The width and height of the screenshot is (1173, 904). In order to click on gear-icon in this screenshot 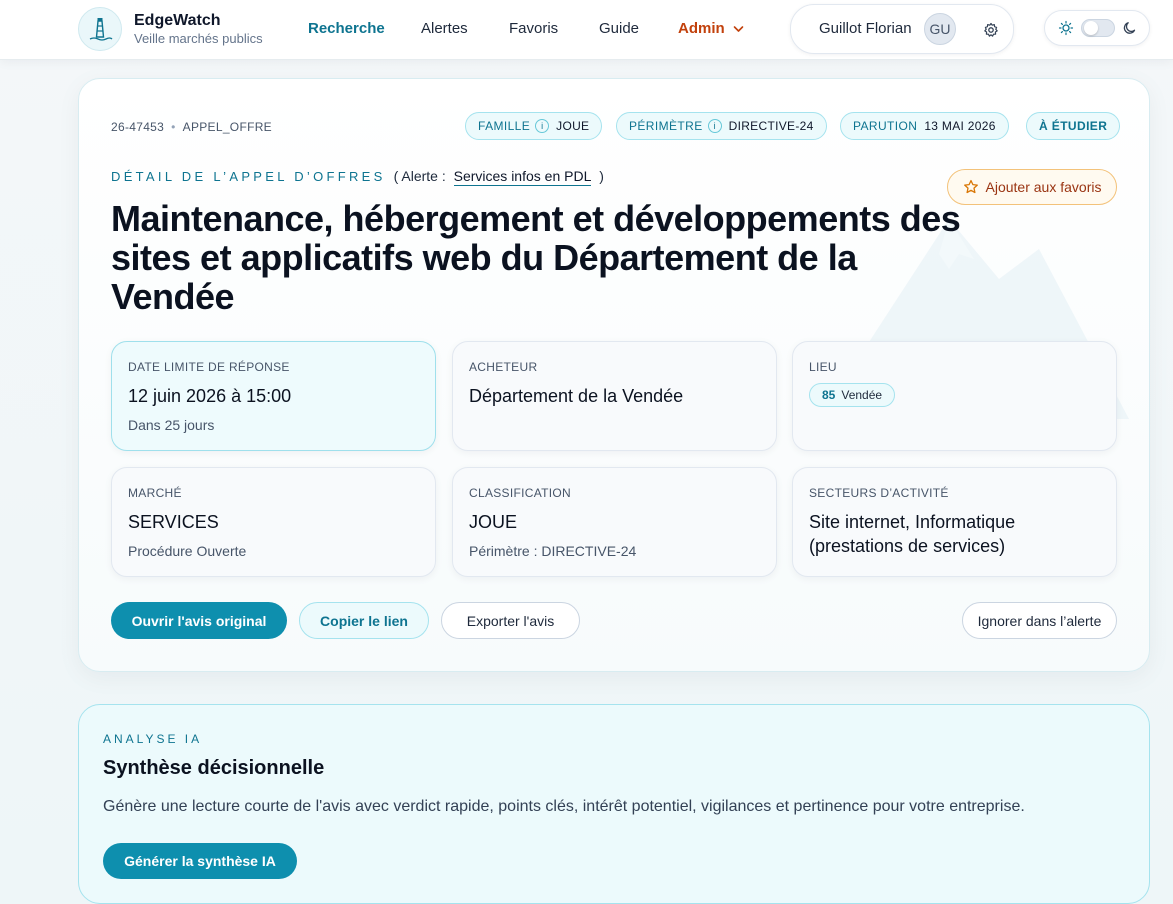, I will do `click(991, 30)`.